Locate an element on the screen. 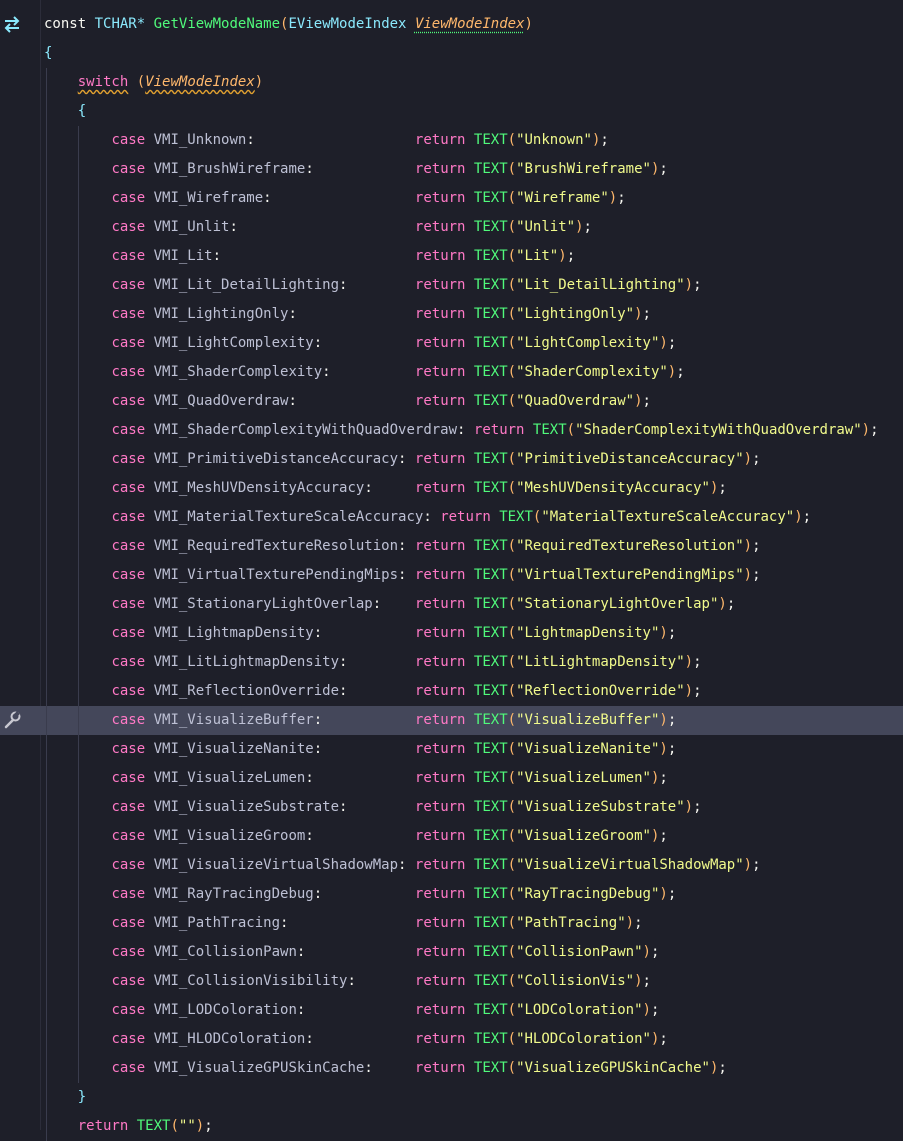 The height and width of the screenshot is (1141, 903). open-brace-line: { is located at coordinates (451, 53).